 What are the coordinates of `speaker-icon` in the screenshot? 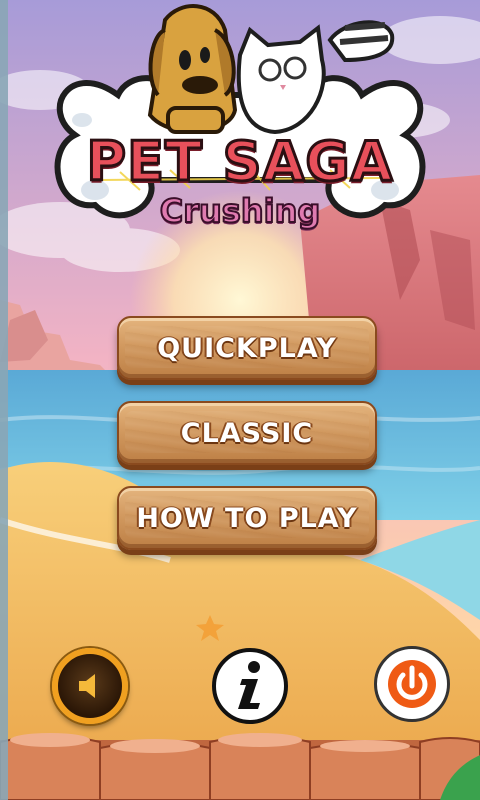 It's located at (87, 686).